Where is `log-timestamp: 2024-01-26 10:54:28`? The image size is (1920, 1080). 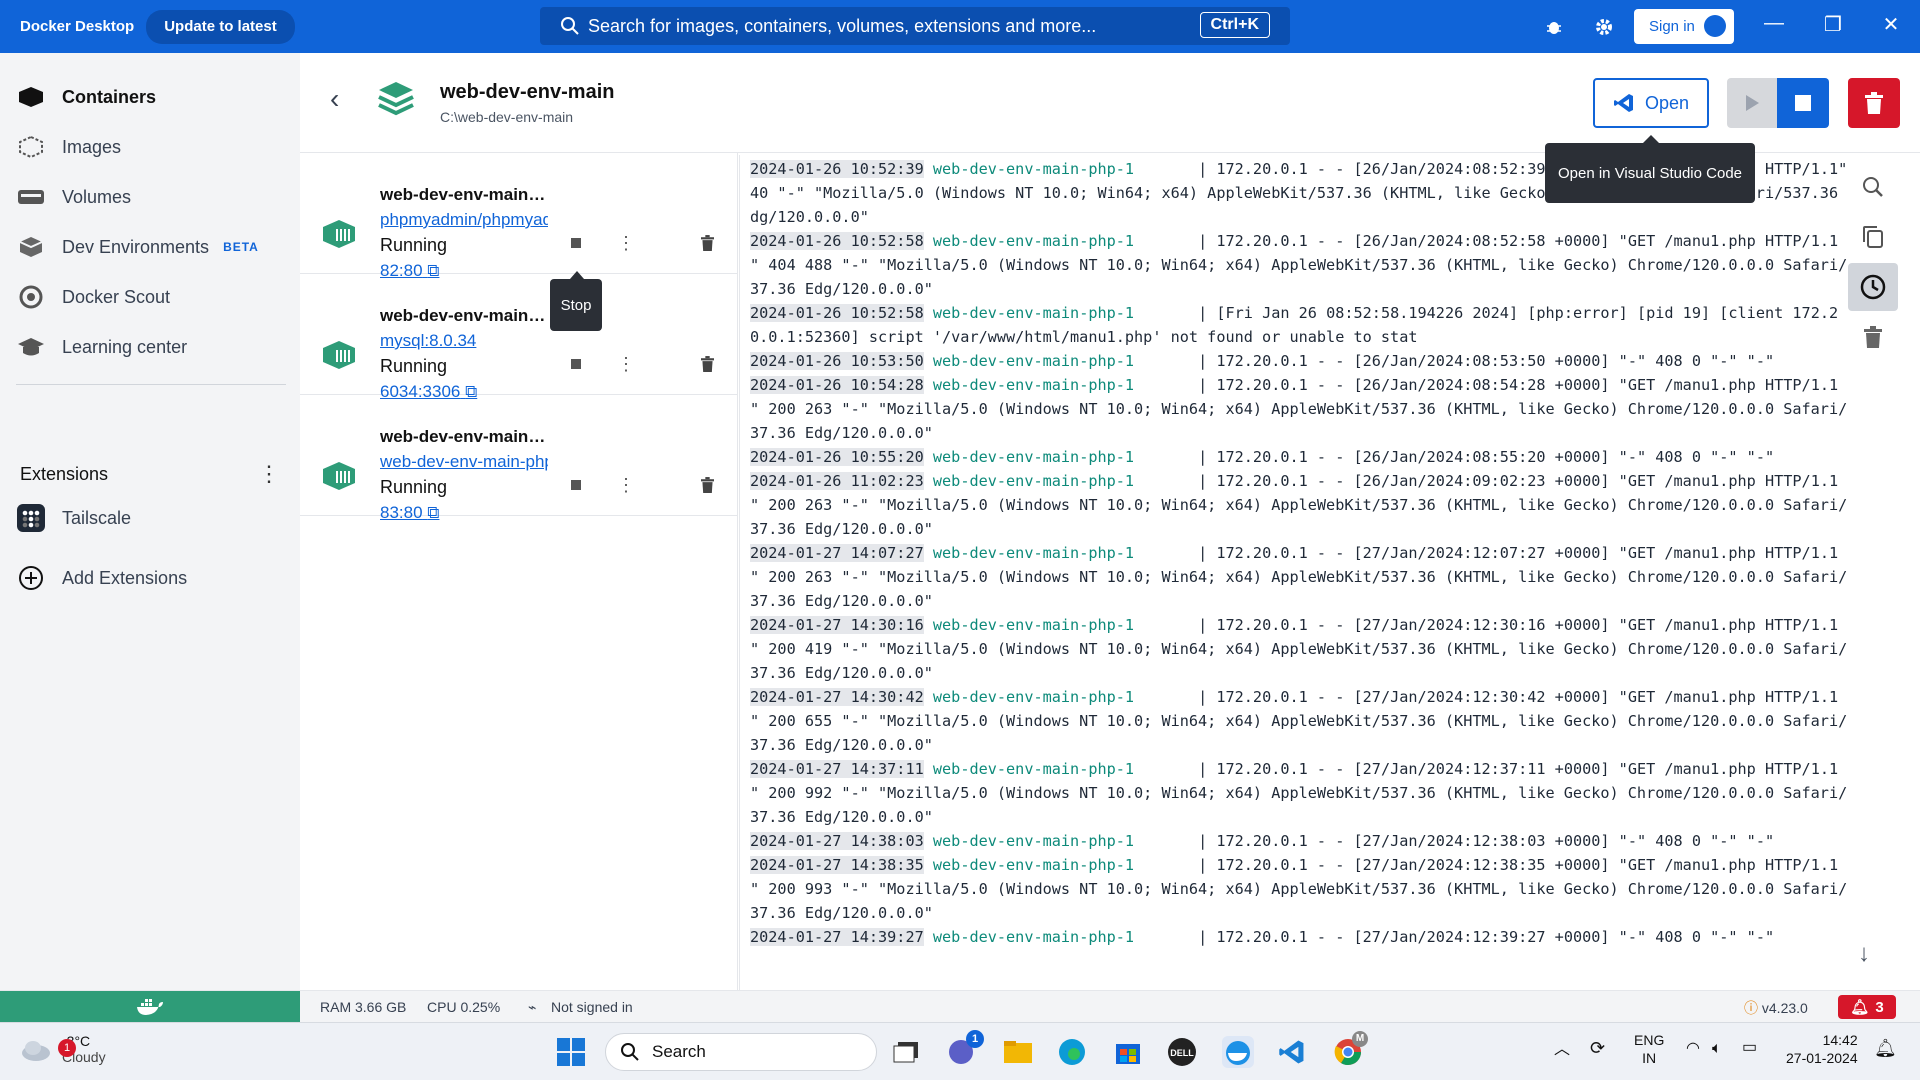 log-timestamp: 2024-01-26 10:54:28 is located at coordinates (837, 385).